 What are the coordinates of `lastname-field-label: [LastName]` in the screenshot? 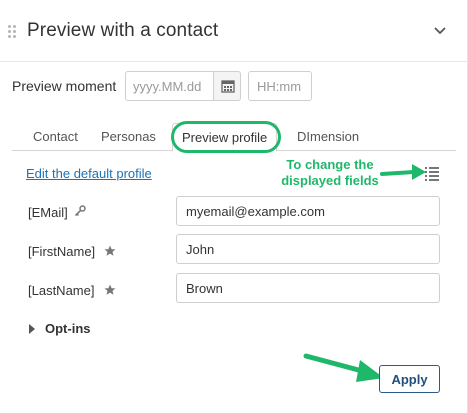 It's located at (61, 290).